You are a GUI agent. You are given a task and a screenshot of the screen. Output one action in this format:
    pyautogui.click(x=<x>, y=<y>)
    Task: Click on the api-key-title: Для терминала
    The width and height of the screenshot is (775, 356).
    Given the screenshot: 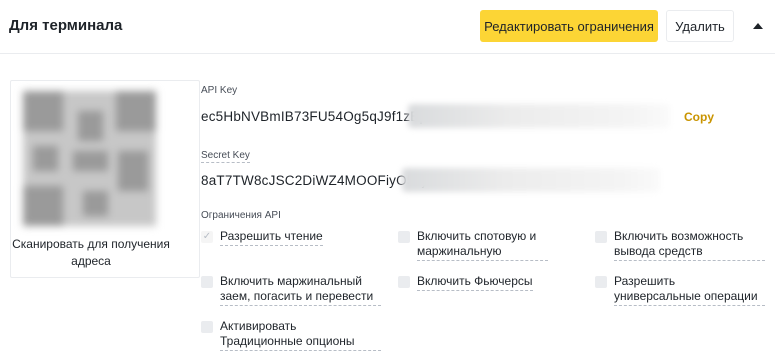 What is the action you would take?
    pyautogui.click(x=66, y=25)
    